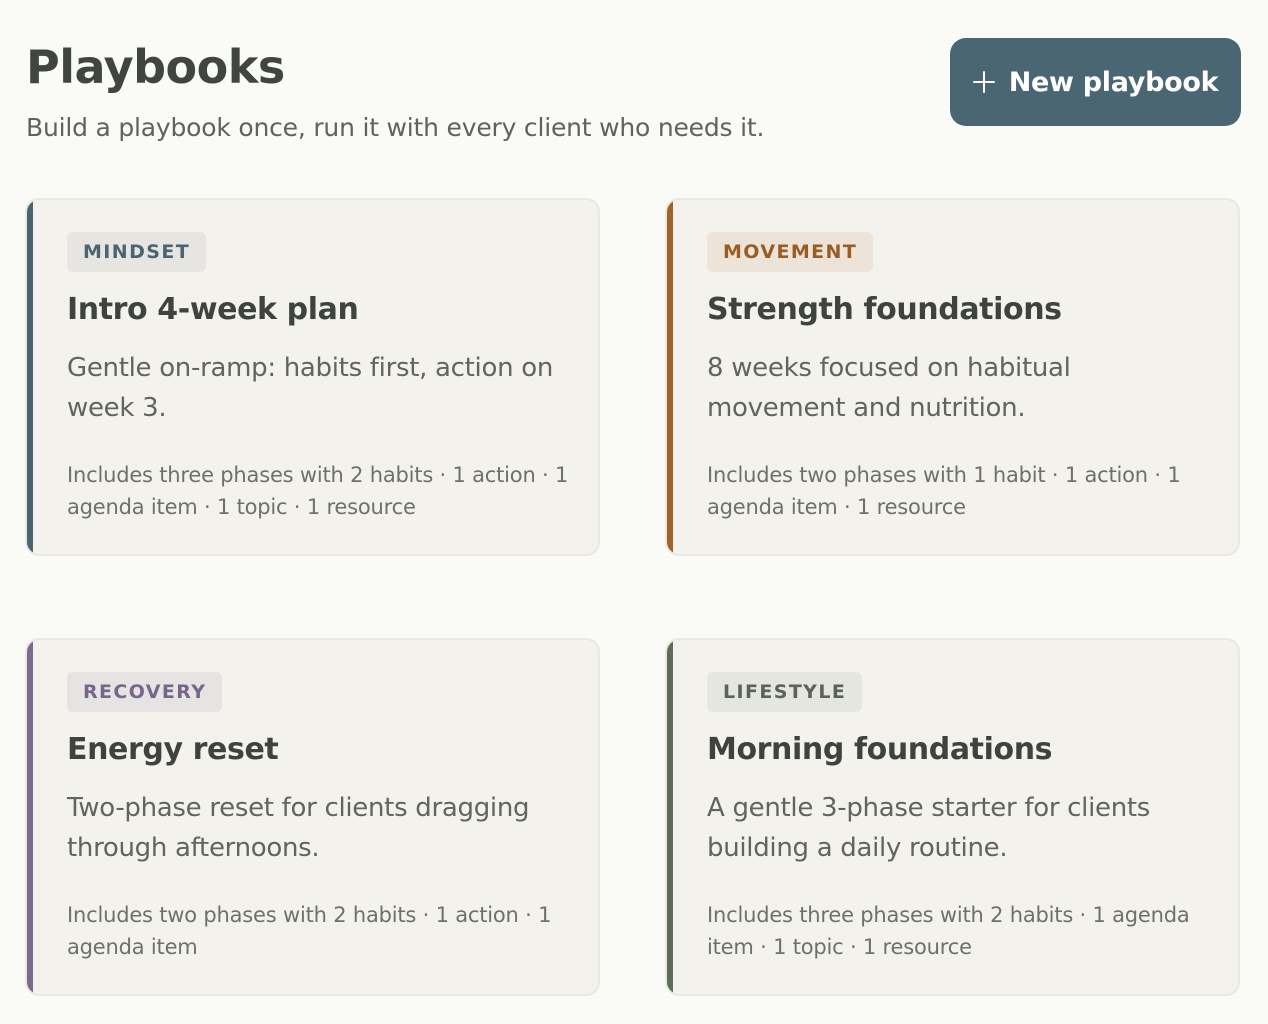  Describe the element at coordinates (983, 82) in the screenshot. I see `plus-icon` at that location.